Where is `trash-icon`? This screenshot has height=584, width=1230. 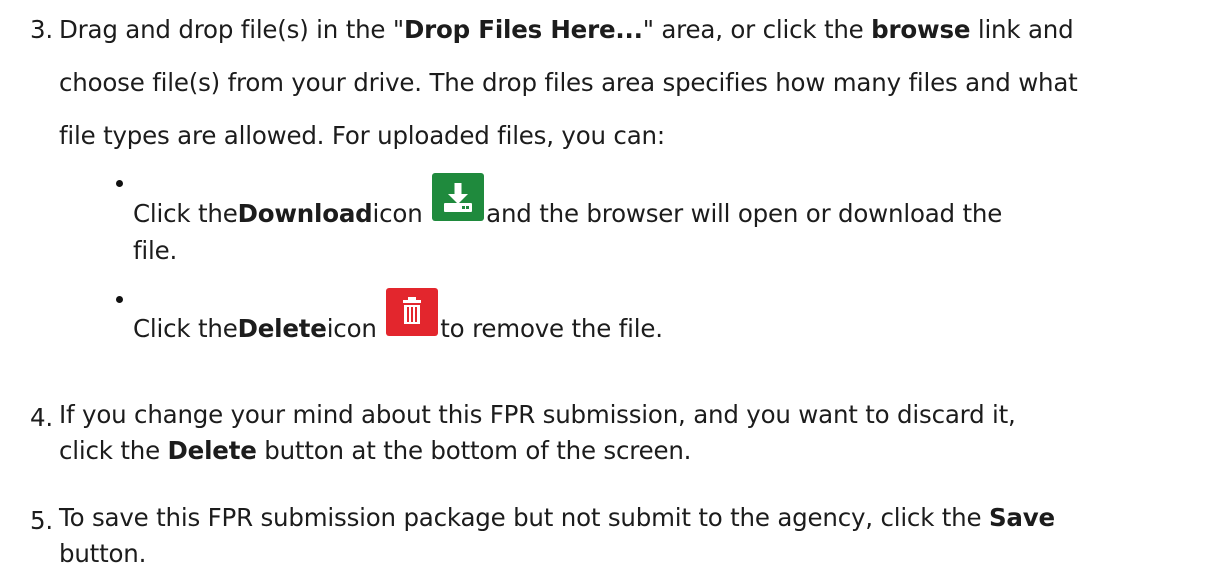 trash-icon is located at coordinates (412, 312).